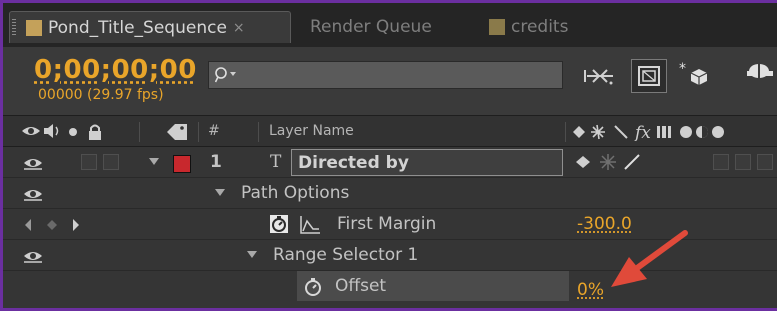 The image size is (777, 311). What do you see at coordinates (52, 225) in the screenshot?
I see `keyframe-navigator-icon` at bounding box center [52, 225].